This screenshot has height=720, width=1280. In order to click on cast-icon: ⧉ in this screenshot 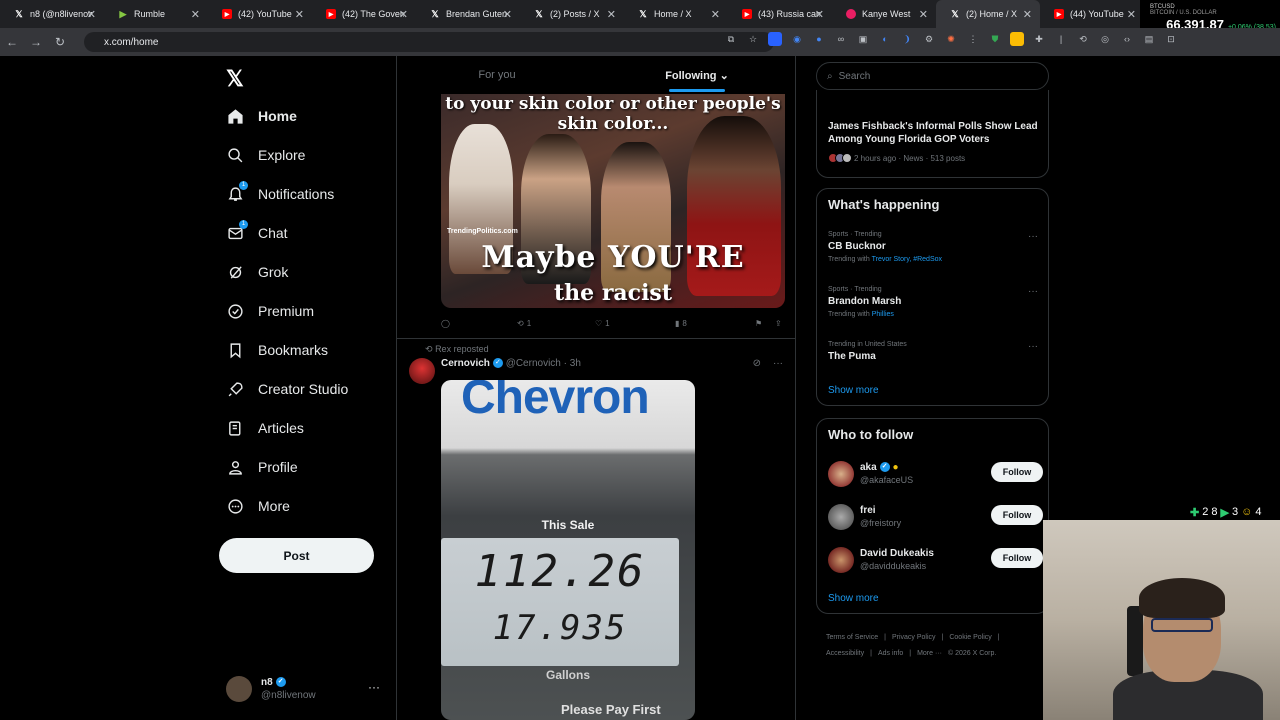, I will do `click(731, 39)`.